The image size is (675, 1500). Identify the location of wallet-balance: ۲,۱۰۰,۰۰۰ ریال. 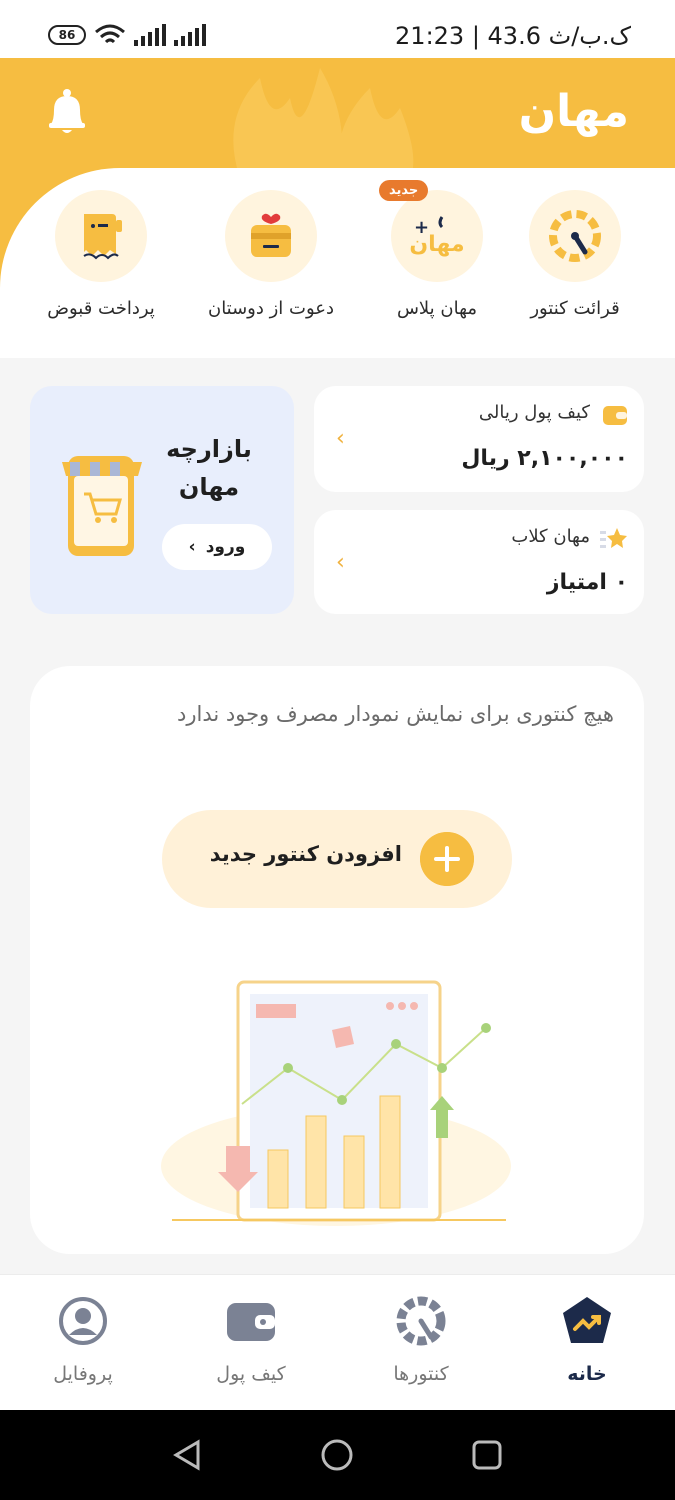
(544, 458).